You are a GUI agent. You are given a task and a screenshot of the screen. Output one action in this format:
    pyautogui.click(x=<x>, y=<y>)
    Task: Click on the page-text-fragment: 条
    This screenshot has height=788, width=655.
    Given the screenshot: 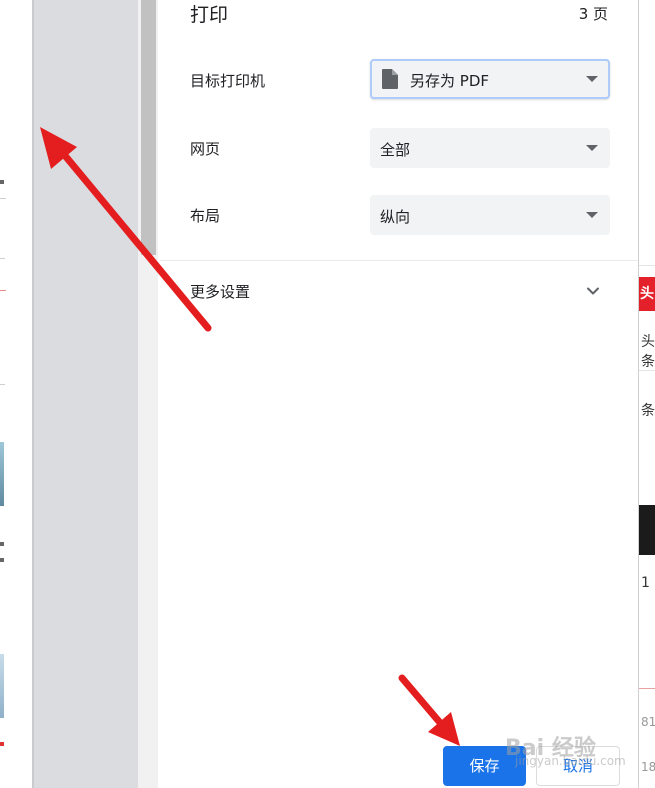 What is the action you would take?
    pyautogui.click(x=648, y=411)
    